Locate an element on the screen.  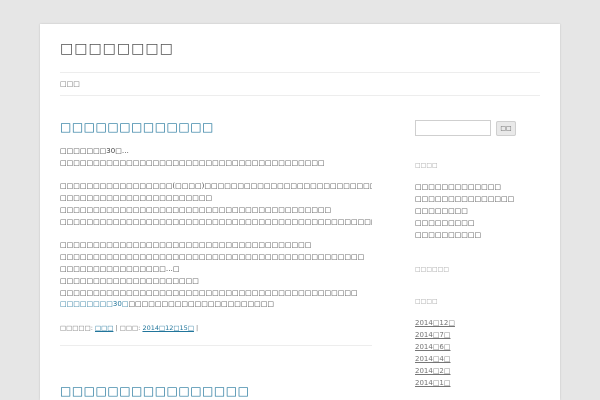
post-line: □□□□□□□□□□□□□□□□□□□□□□□□□□□□□□□□□□□□□□□□ is located at coordinates (192, 162).